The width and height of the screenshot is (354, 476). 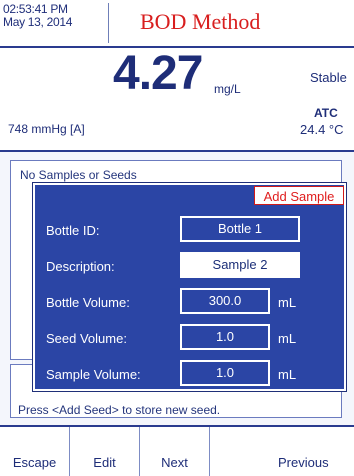 What do you see at coordinates (78, 175) in the screenshot?
I see `empty-list-message: No Samples or Seeds` at bounding box center [78, 175].